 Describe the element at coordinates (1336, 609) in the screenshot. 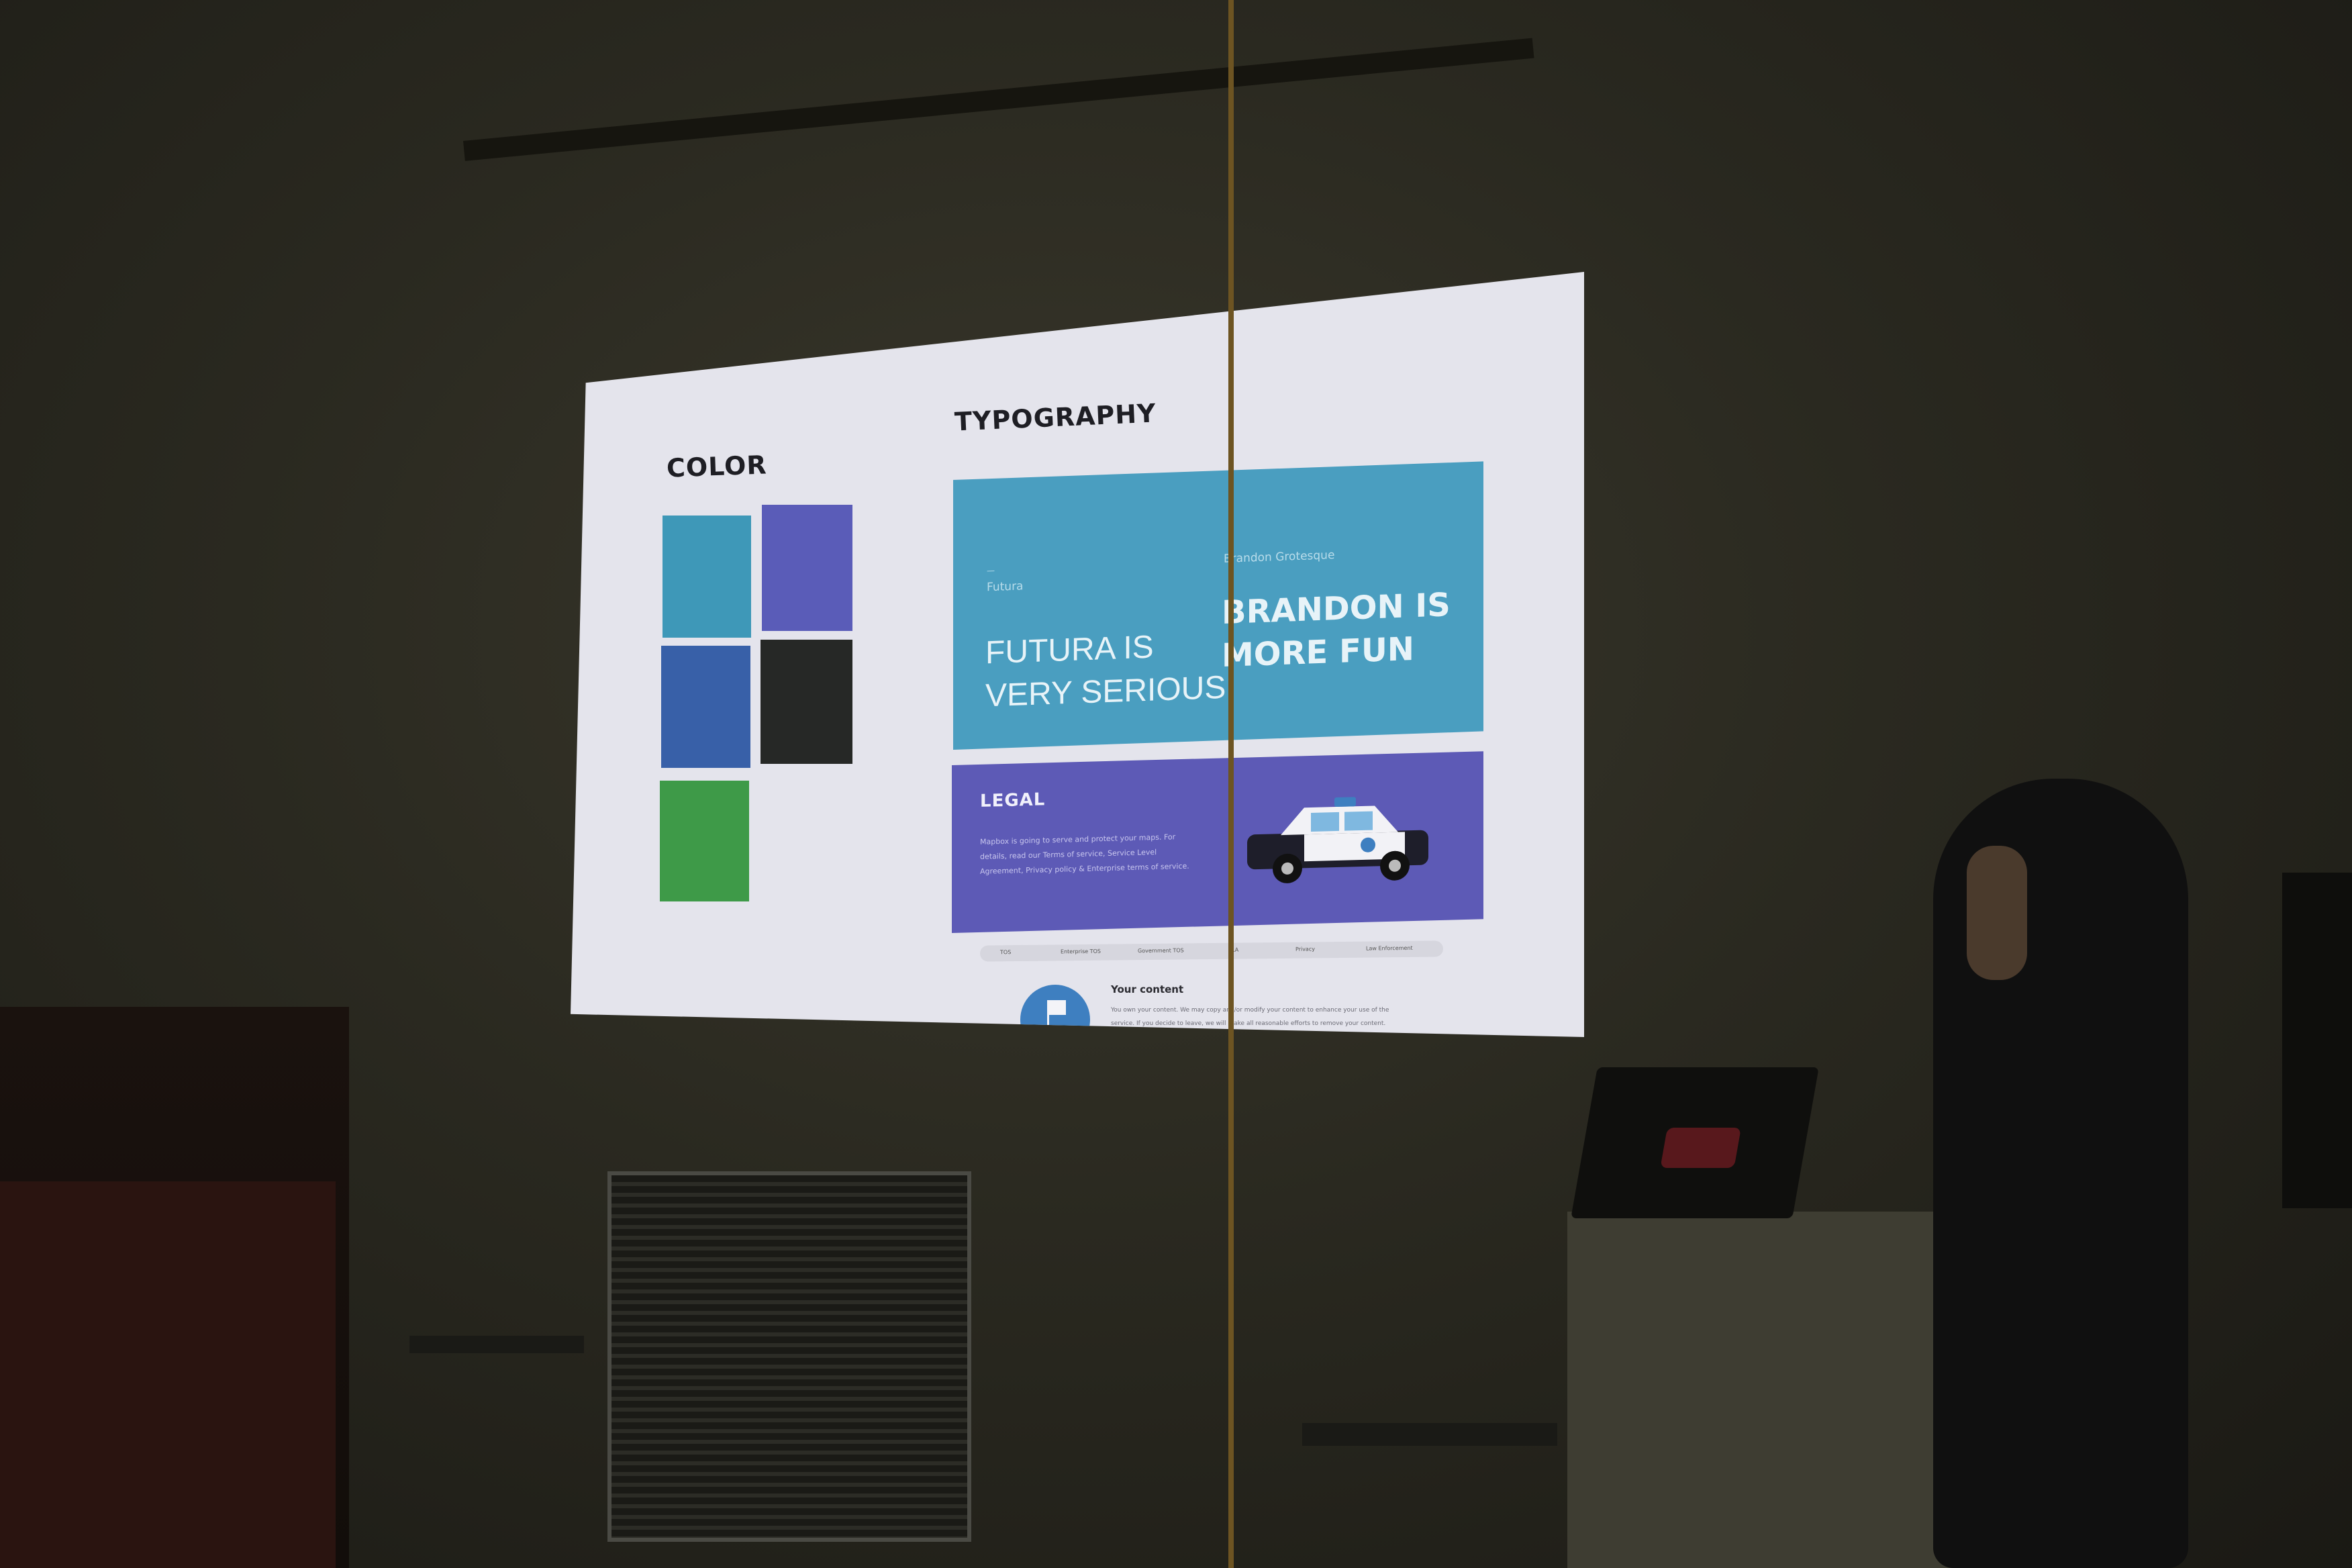

I see `brandon-line-1: BRANDON IS` at that location.